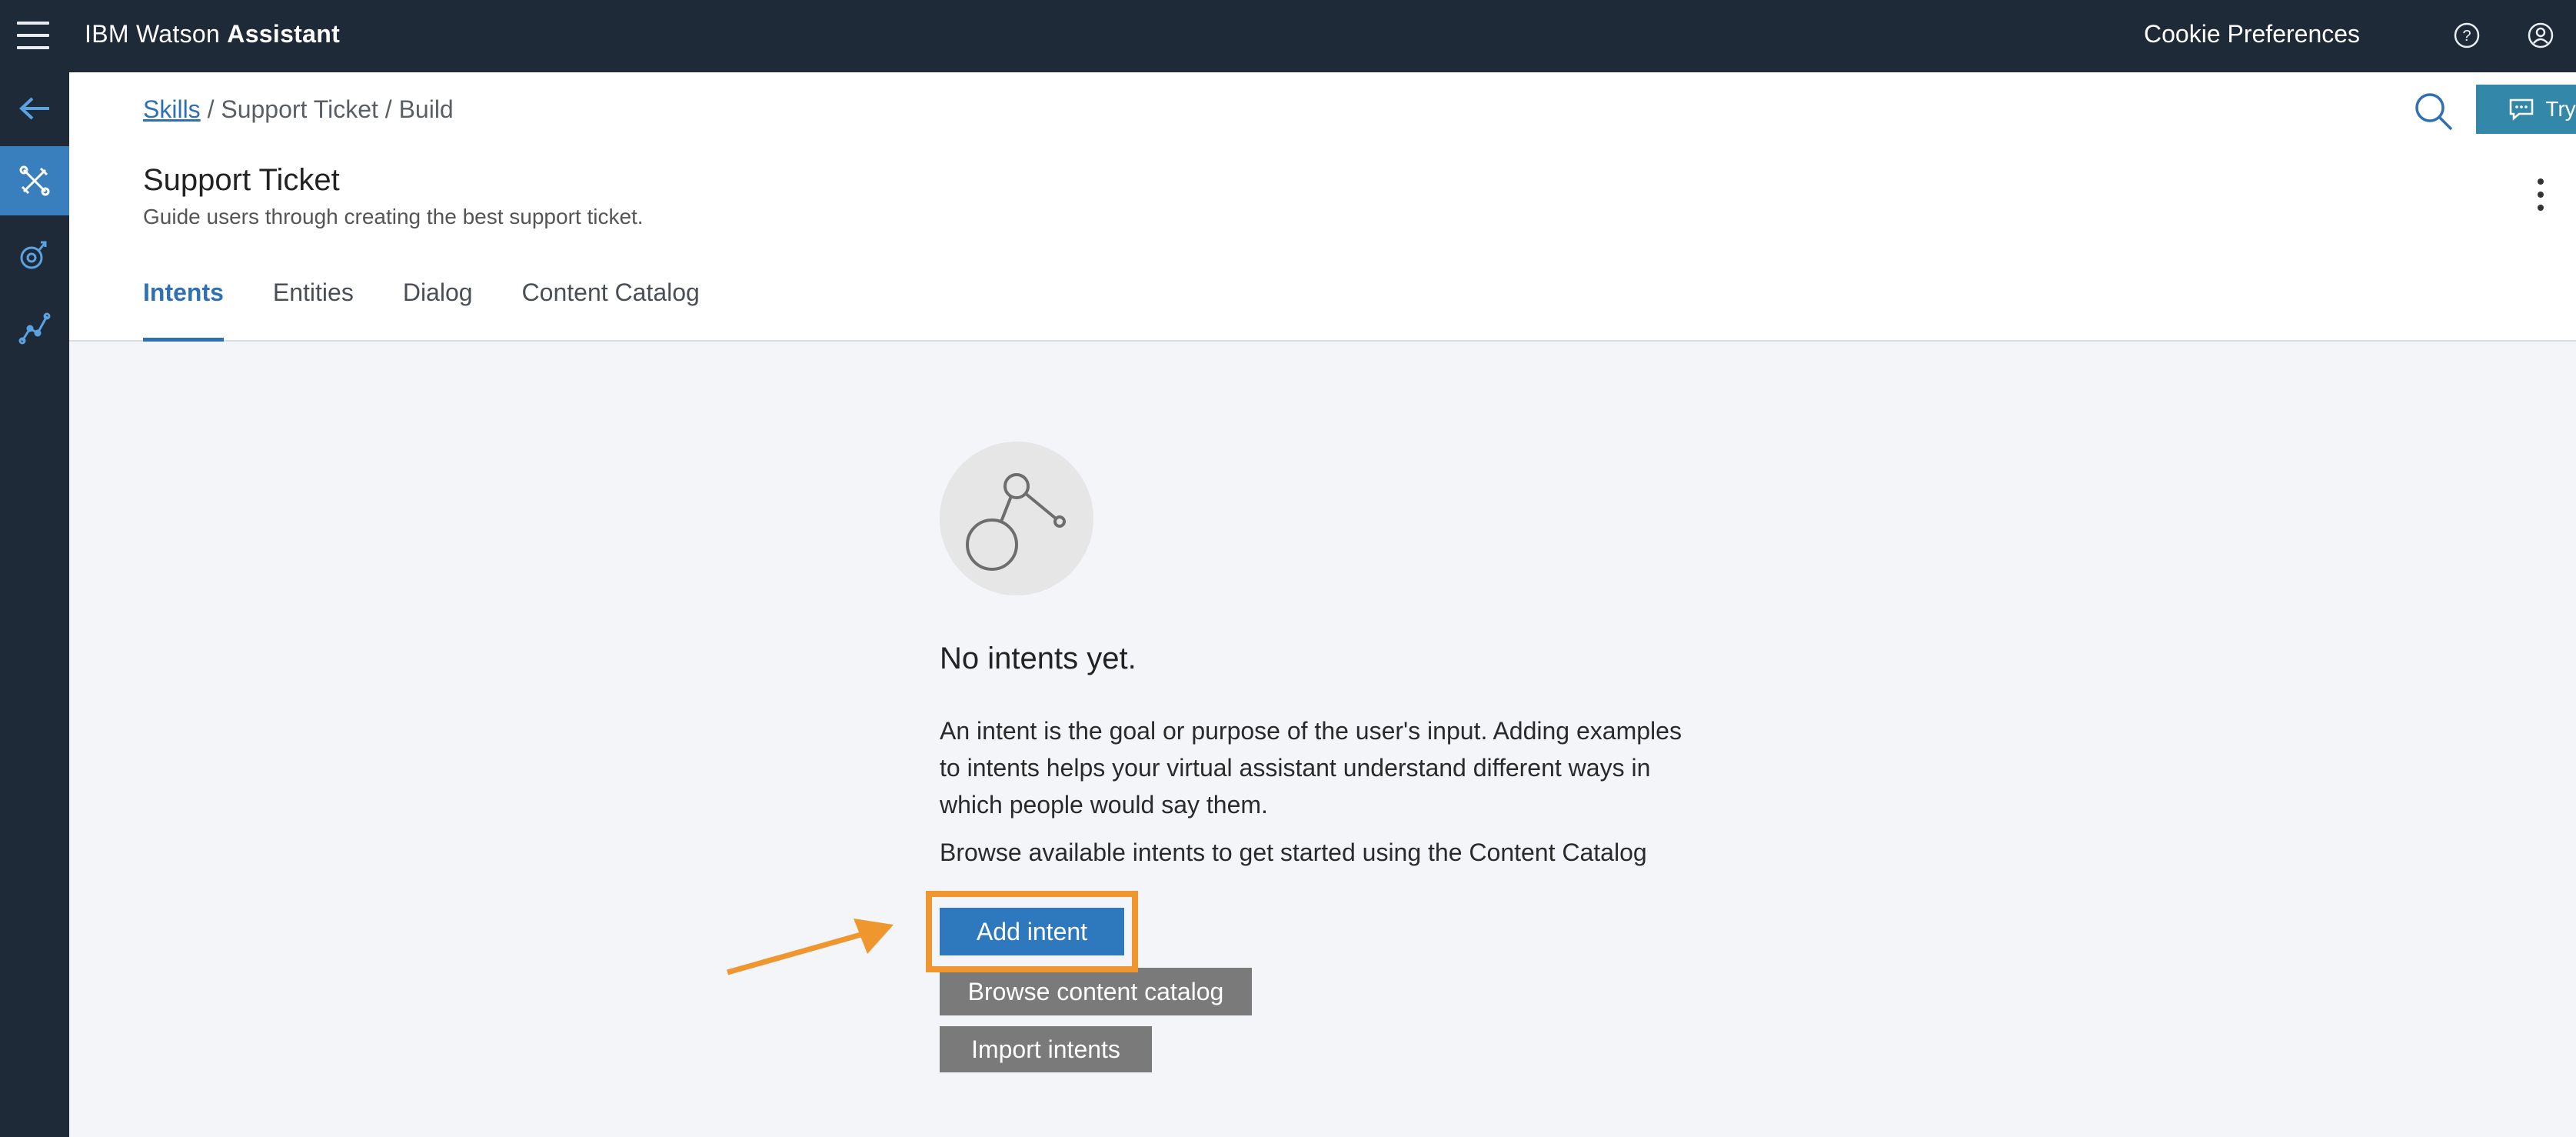 The width and height of the screenshot is (2576, 1137). I want to click on app-brand: IBM Watson Assistant, so click(212, 34).